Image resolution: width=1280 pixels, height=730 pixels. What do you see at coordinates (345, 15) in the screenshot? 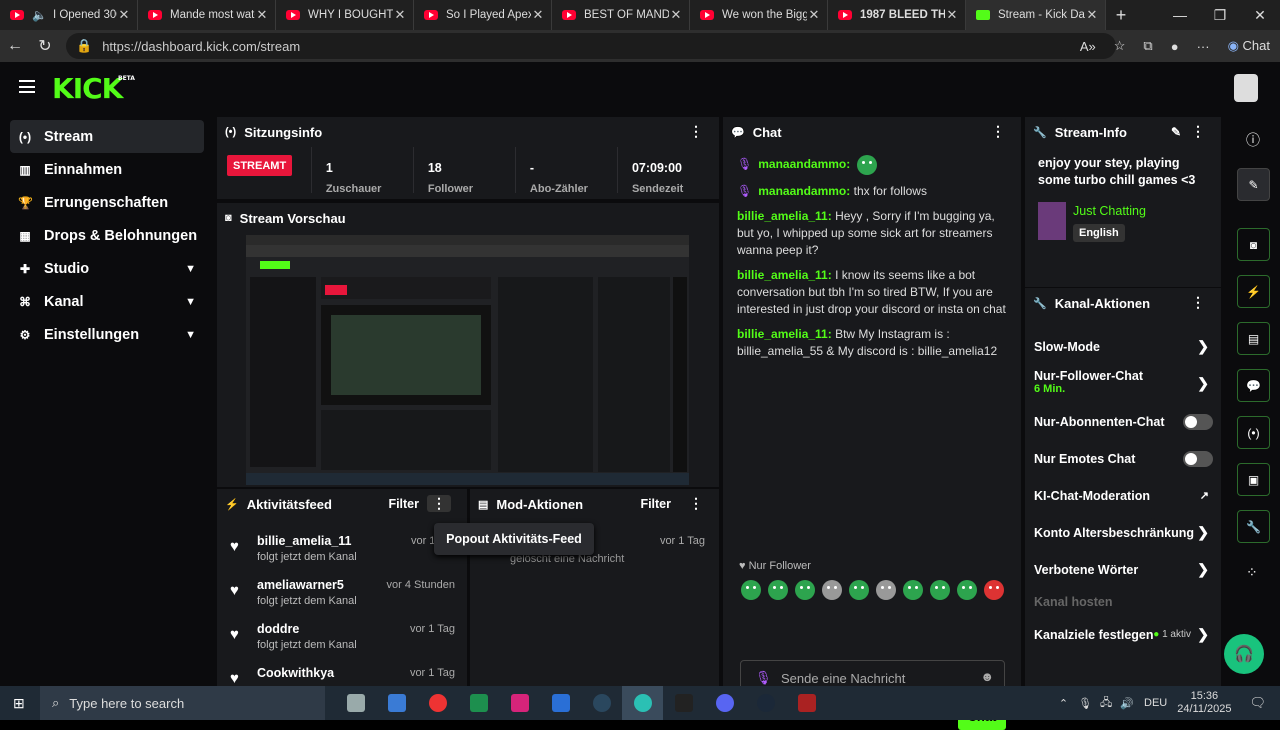
I see `browser-tab: WHY I BOUGHT TH✕` at bounding box center [345, 15].